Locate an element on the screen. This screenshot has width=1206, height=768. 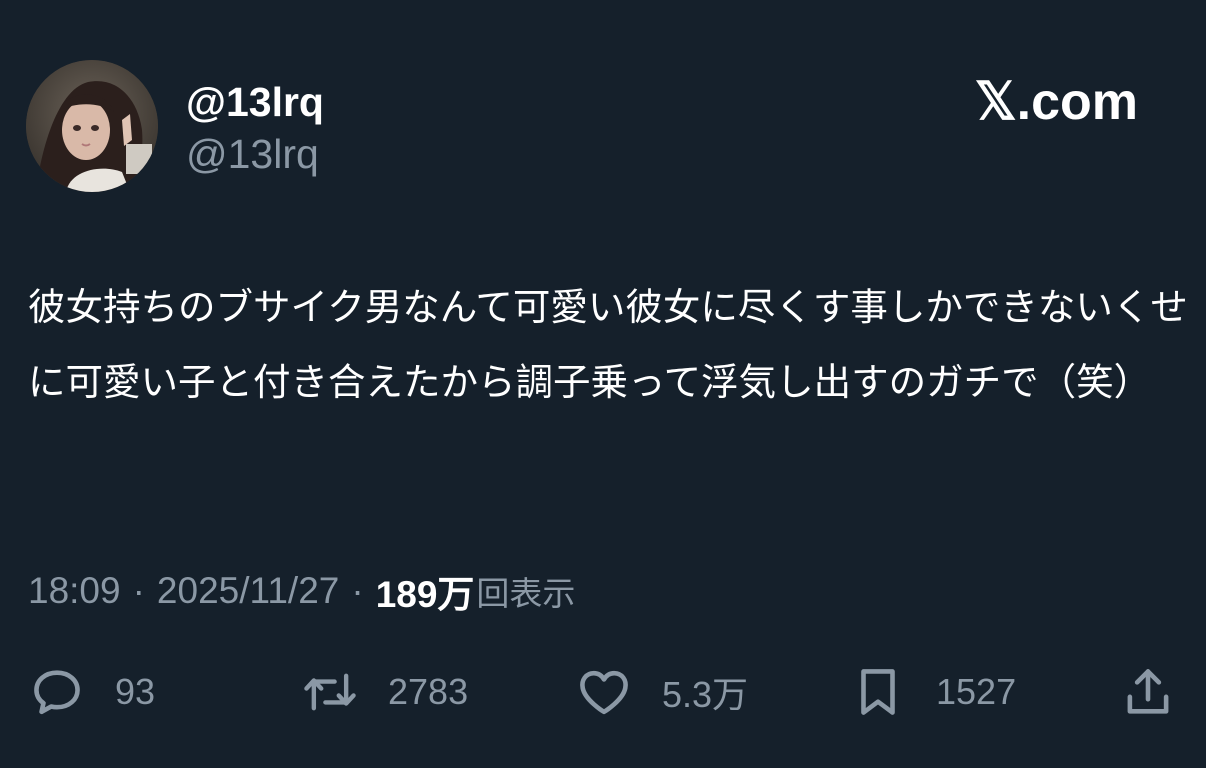
author-display-name: @13lrq is located at coordinates (255, 102).